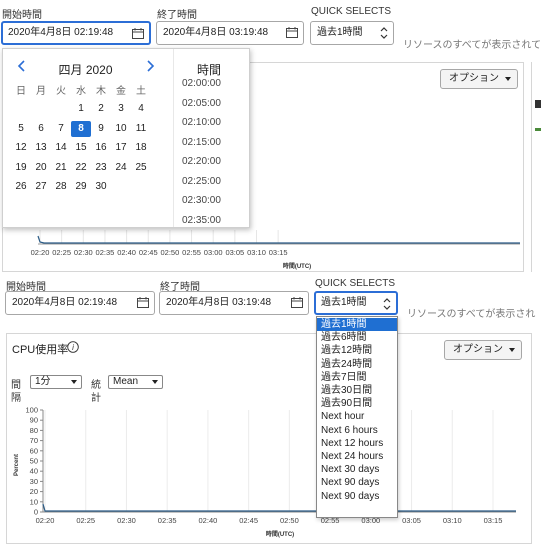 The width and height of the screenshot is (541, 547). I want to click on quick-option: Next 30 days, so click(357, 469).